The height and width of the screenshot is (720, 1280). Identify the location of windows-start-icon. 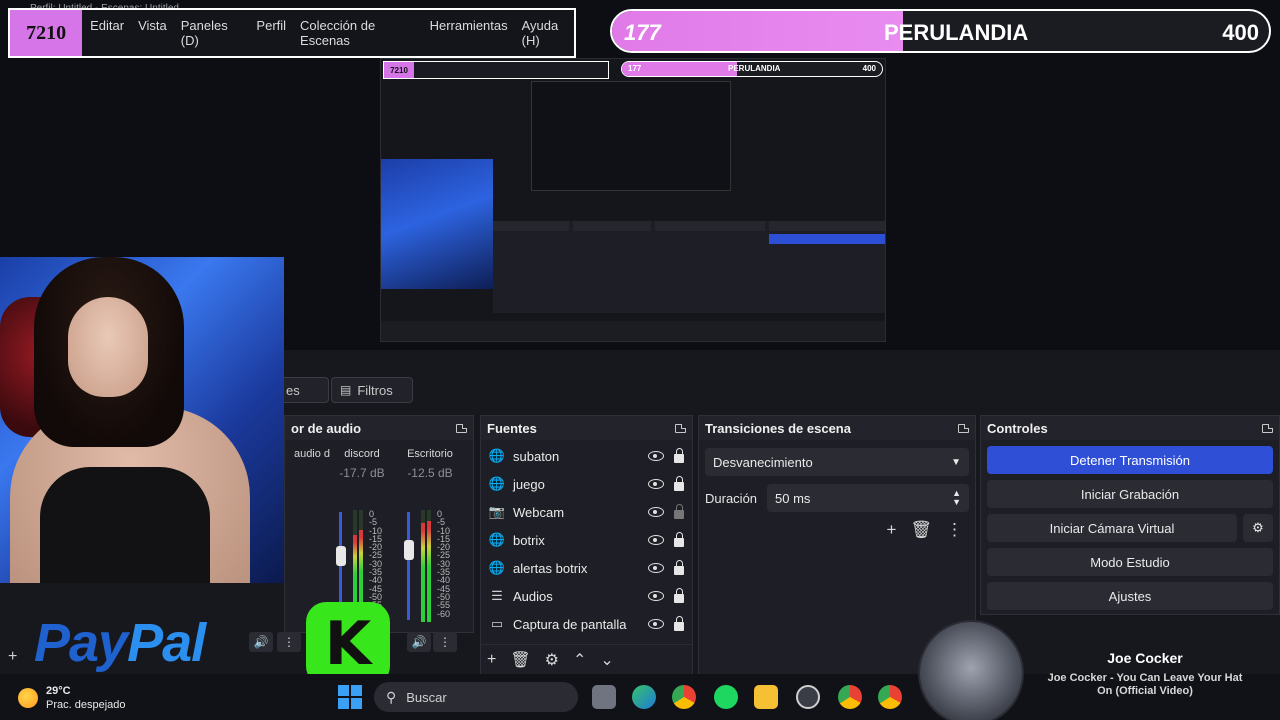
(350, 697).